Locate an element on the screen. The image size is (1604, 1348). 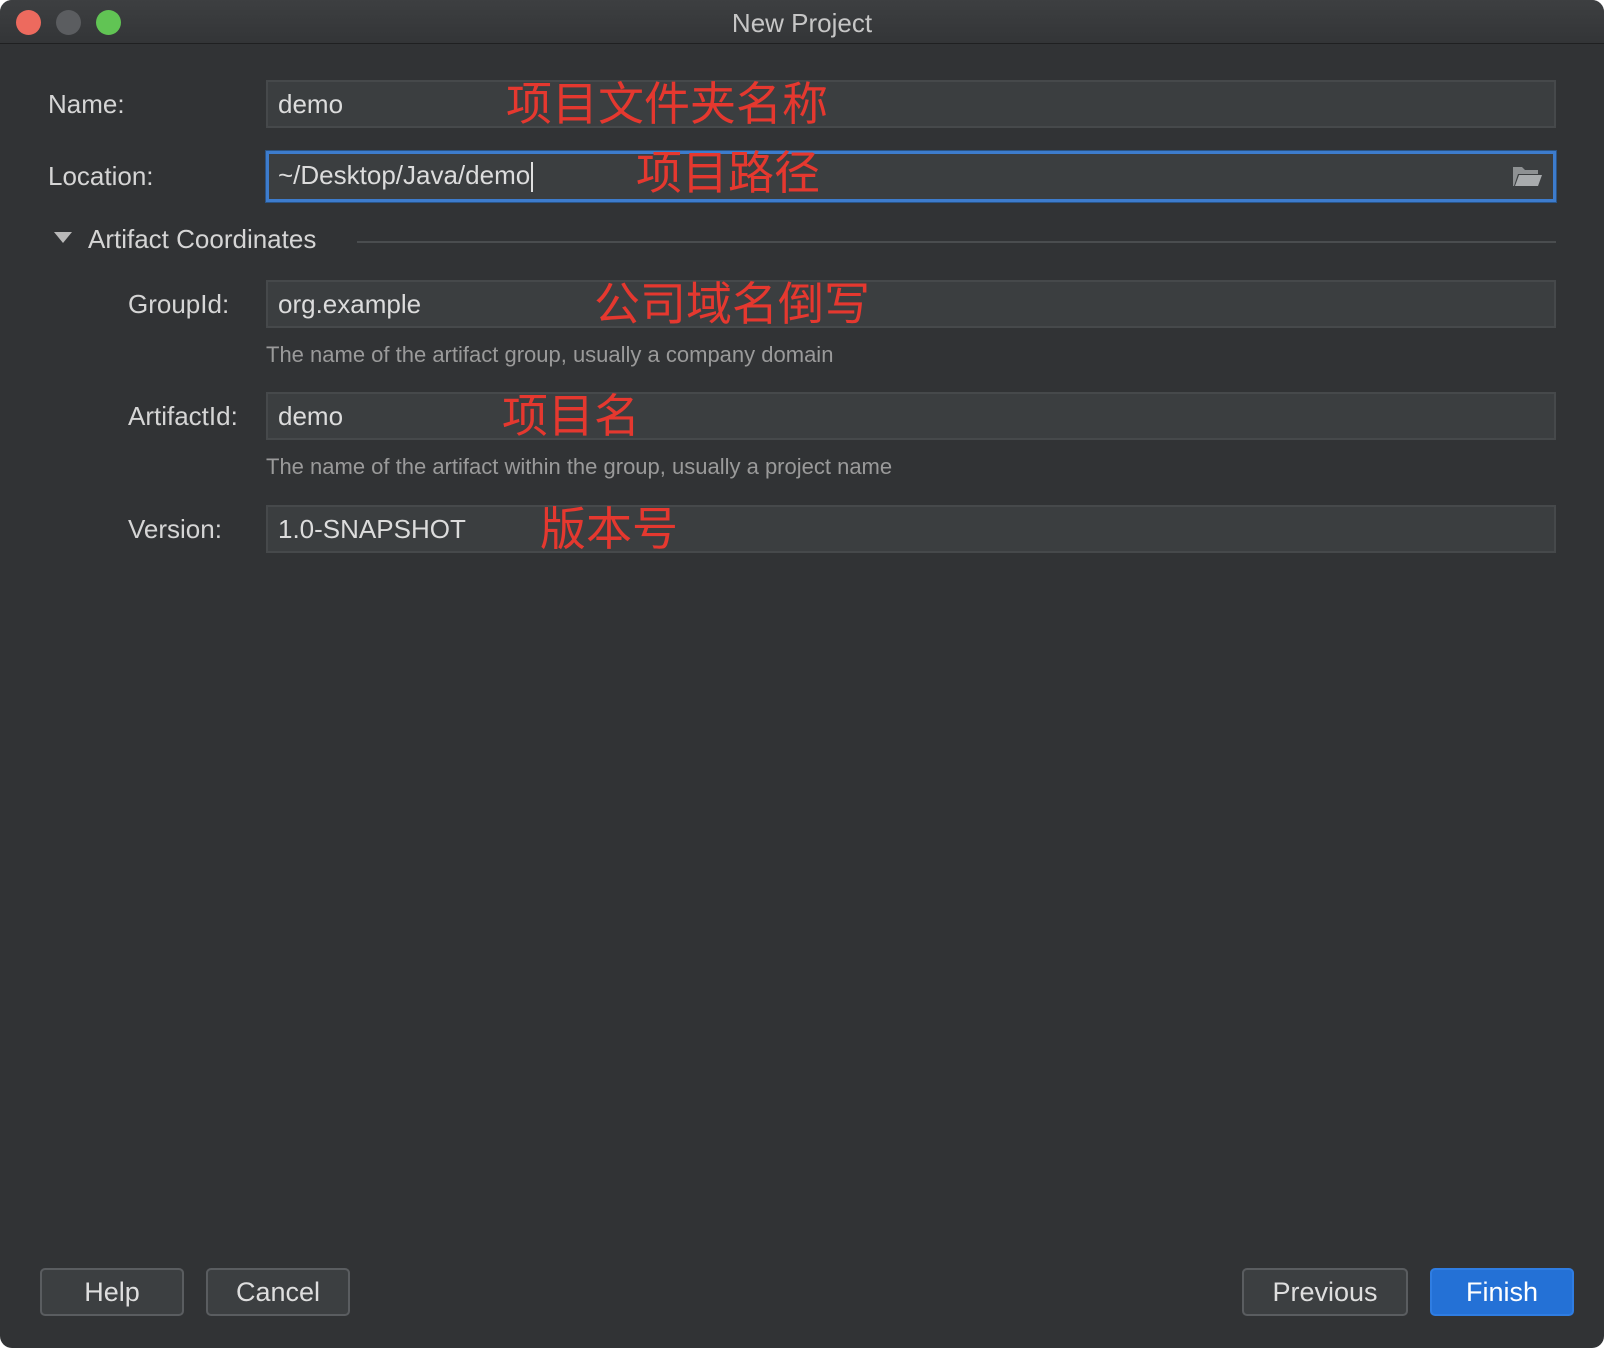
title-bar: New Project is located at coordinates (802, 22).